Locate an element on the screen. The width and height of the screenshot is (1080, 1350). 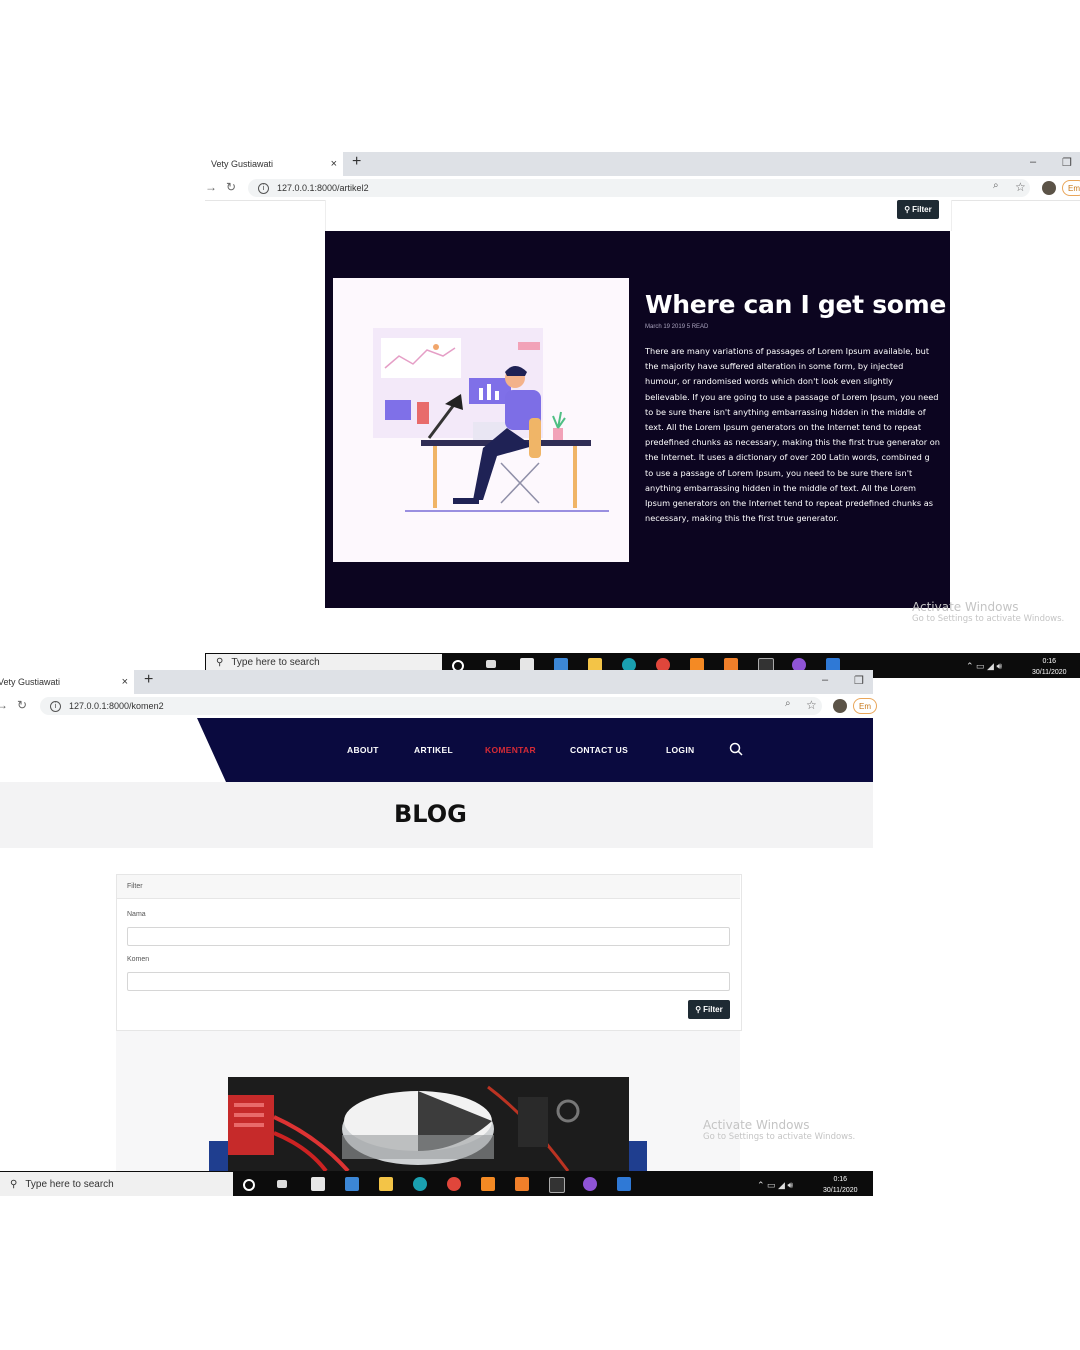
filter-card-header: Filter is located at coordinates (428, 887).